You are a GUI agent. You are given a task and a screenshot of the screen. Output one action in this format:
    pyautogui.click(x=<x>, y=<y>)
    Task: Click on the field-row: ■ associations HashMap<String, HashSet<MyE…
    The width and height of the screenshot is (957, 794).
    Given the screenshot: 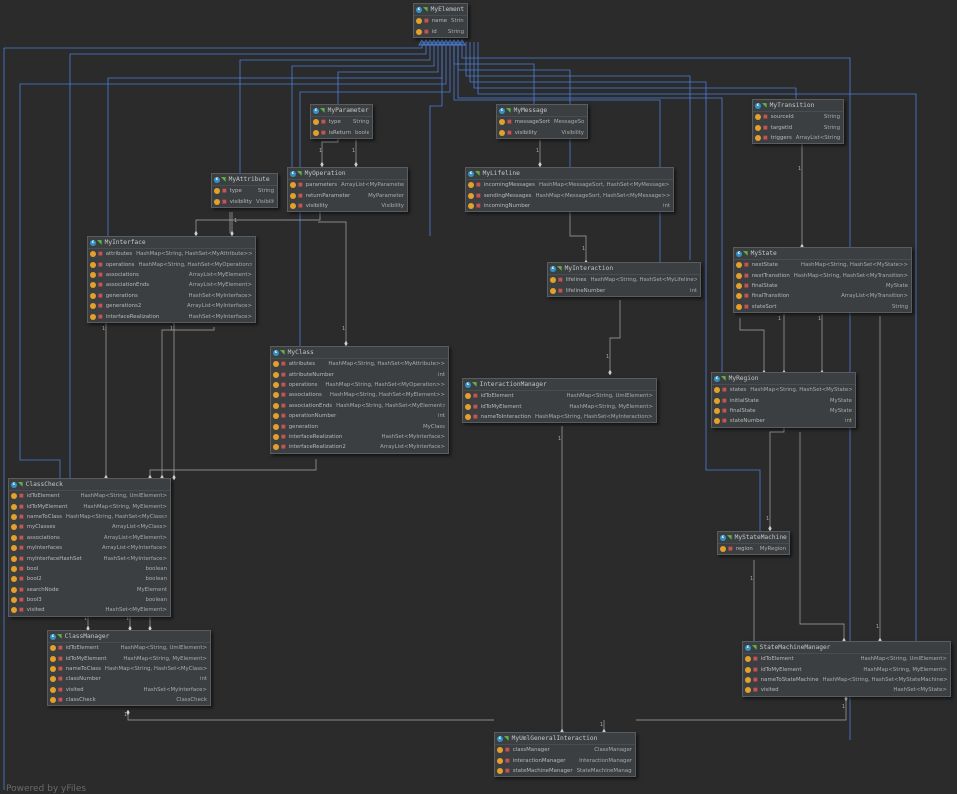 What is the action you would take?
    pyautogui.click(x=359, y=395)
    